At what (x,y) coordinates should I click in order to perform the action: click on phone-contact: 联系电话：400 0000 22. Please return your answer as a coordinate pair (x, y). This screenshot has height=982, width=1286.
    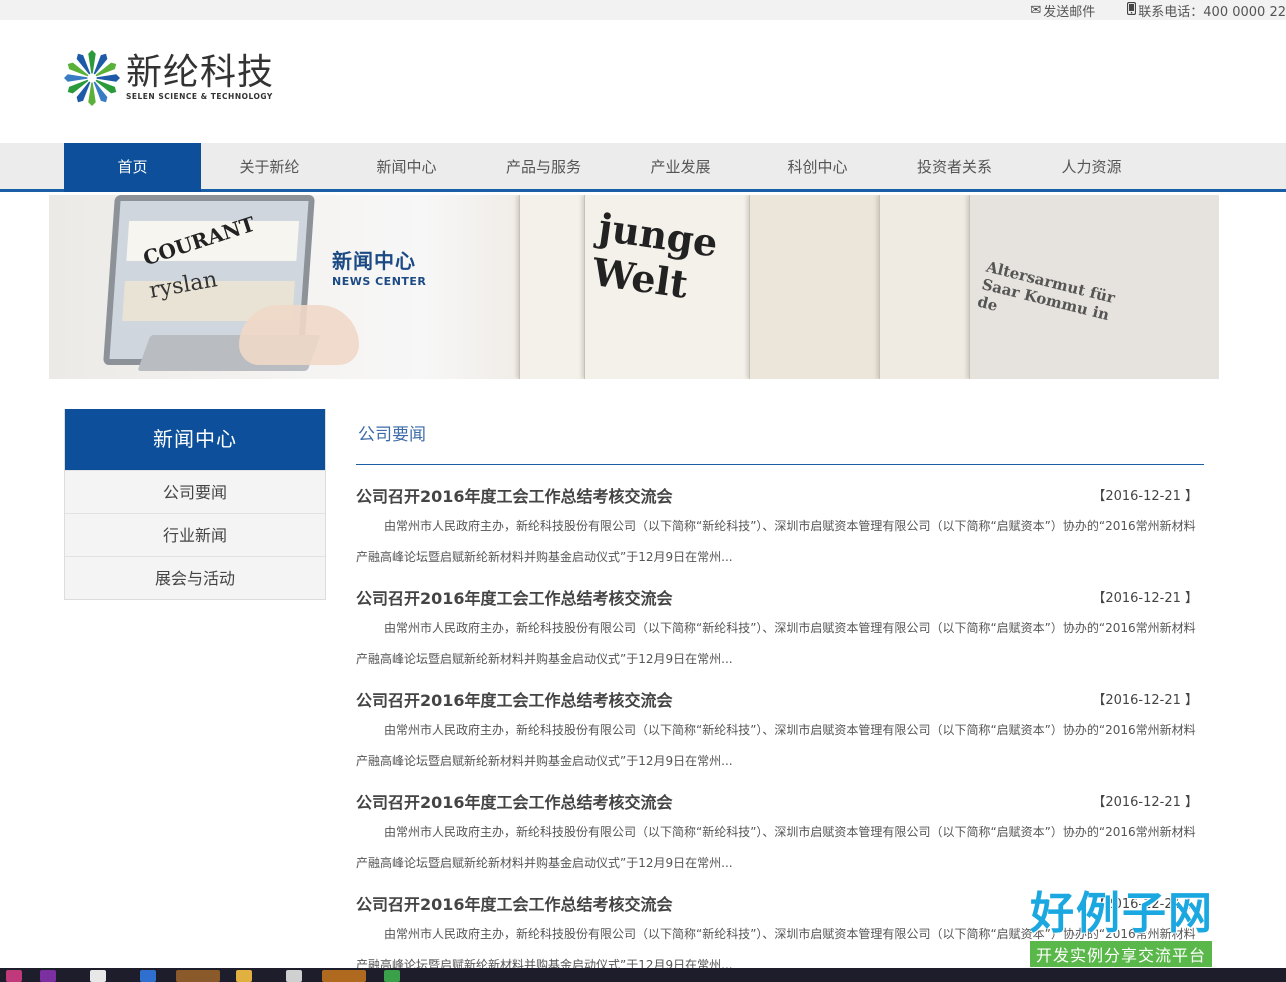
    Looking at the image, I should click on (1206, 10).